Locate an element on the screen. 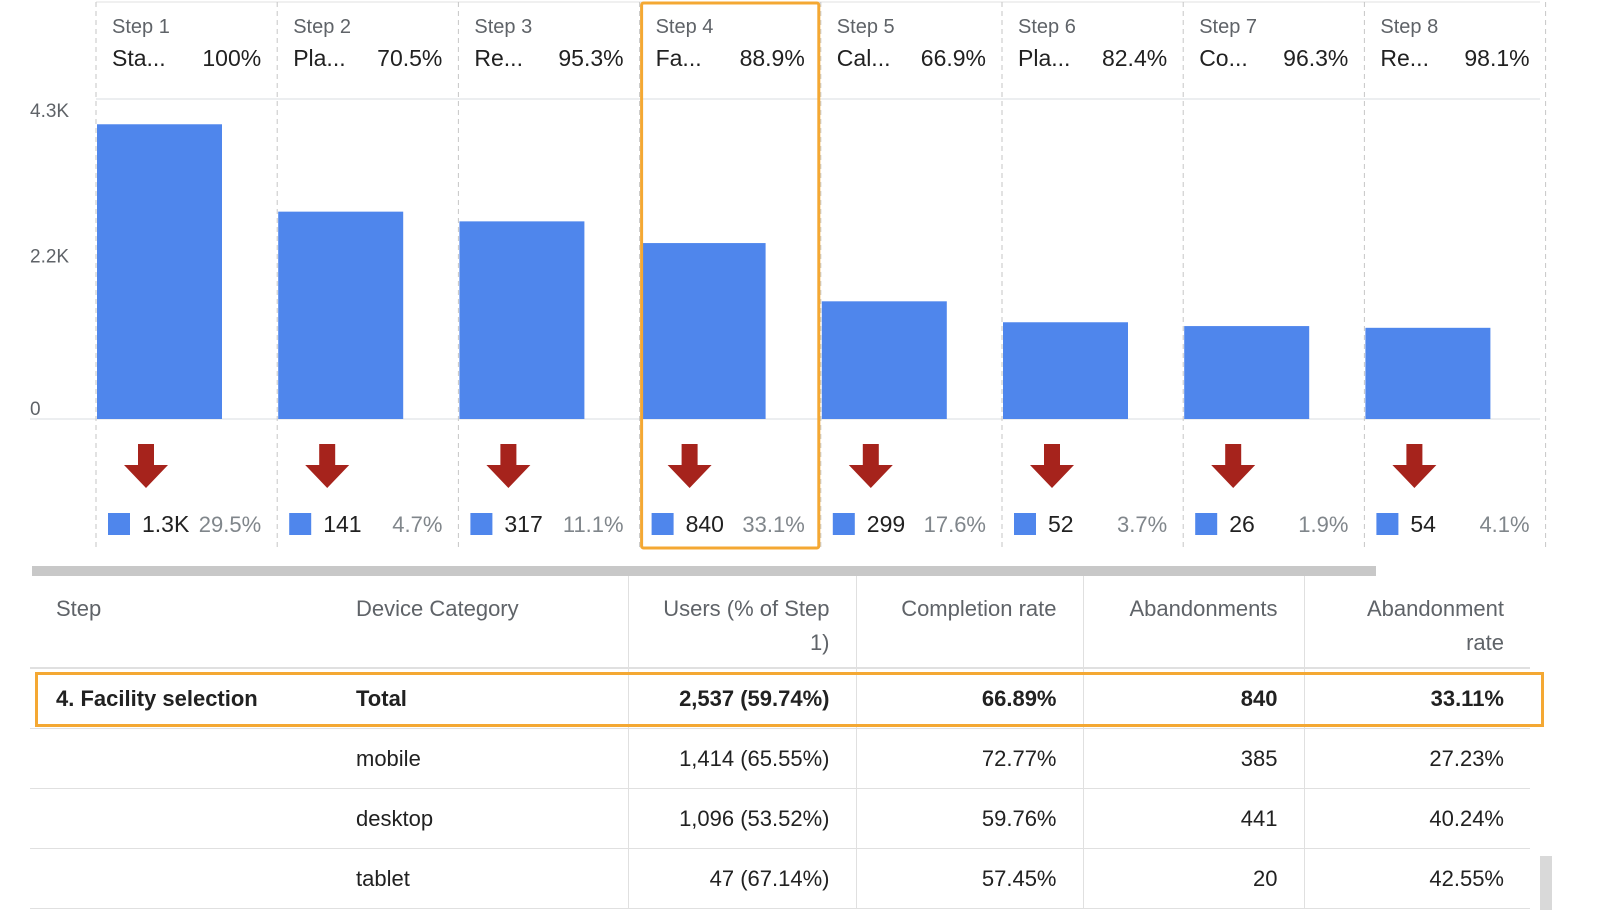 The height and width of the screenshot is (924, 1600). table-row: mobile 1,414 (65.55%) 72.77% 385 27.23% is located at coordinates (780, 758).